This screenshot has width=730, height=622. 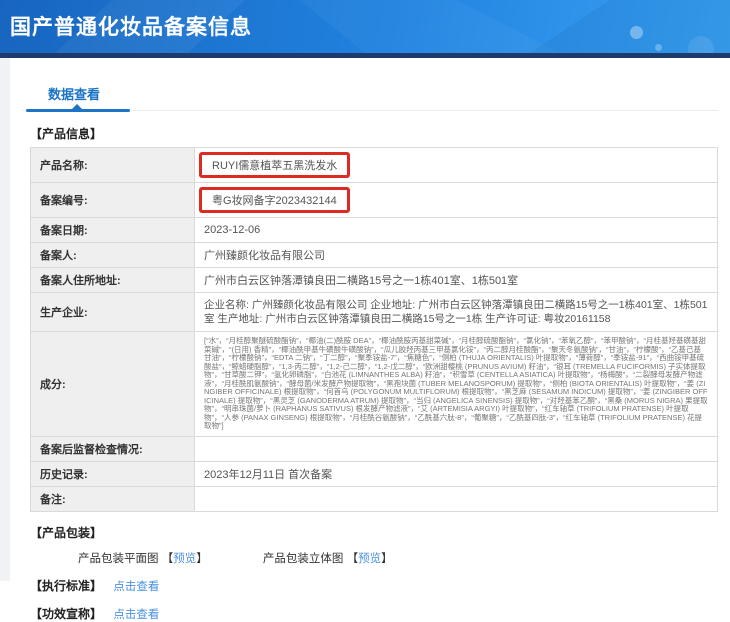 I want to click on efficacy-claim-title: 【功效宣称】, so click(x=66, y=614).